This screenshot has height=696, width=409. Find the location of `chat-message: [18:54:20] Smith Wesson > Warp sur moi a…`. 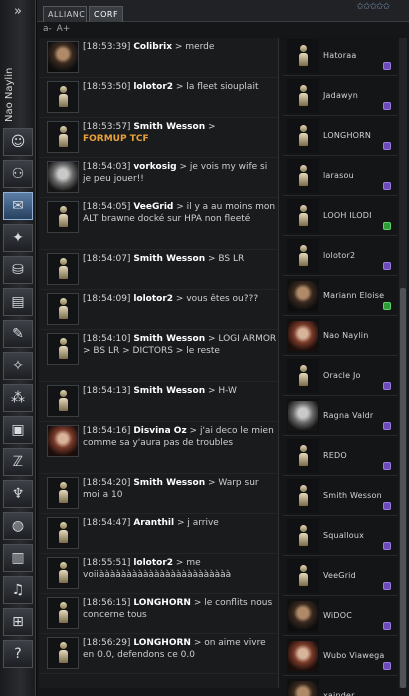

chat-message: [18:54:20] Smith Wesson > Warp sur moi a… is located at coordinates (158, 494).